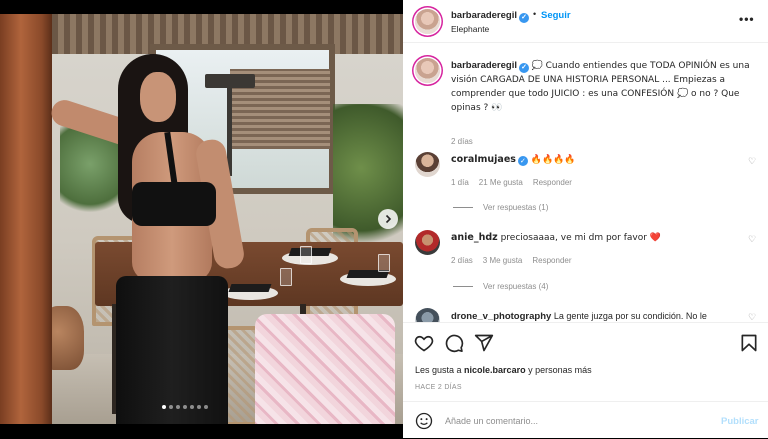 This screenshot has height=439, width=768. I want to click on view-replies-button: Ver respuestas (1), so click(500, 207).